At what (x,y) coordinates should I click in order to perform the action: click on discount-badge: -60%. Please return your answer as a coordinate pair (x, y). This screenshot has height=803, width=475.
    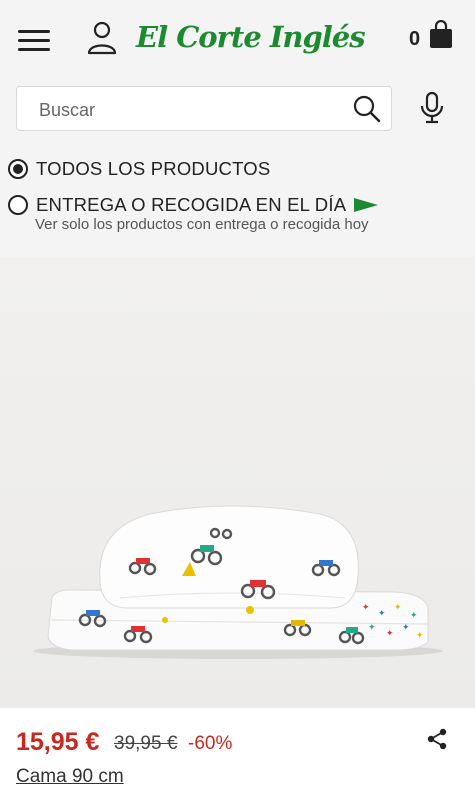
    Looking at the image, I should click on (210, 743).